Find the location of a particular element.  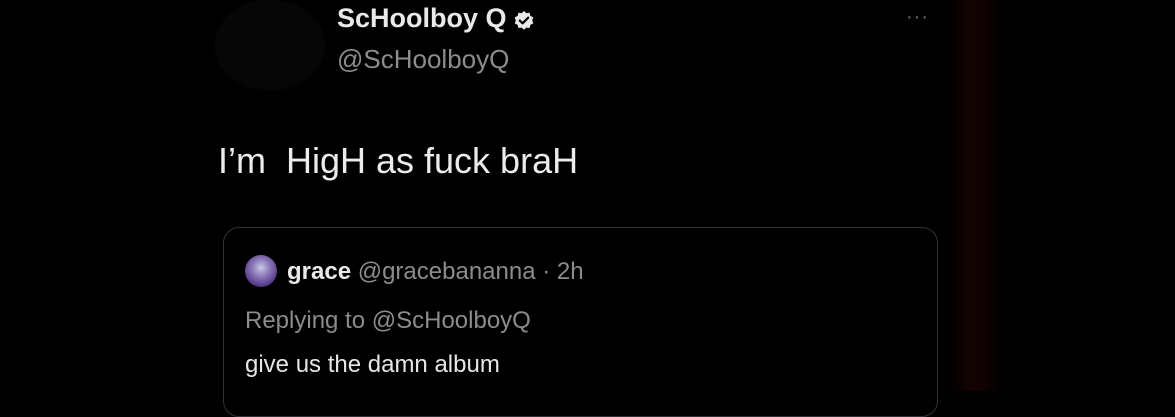

quoted-tweet-header: grace @gracebananna · 2h is located at coordinates (435, 272).